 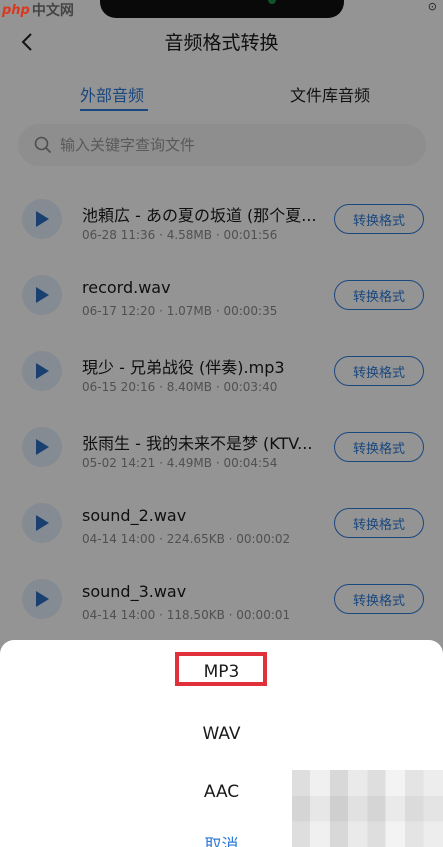 I want to click on site-watermark: php 中文网, so click(x=38, y=10).